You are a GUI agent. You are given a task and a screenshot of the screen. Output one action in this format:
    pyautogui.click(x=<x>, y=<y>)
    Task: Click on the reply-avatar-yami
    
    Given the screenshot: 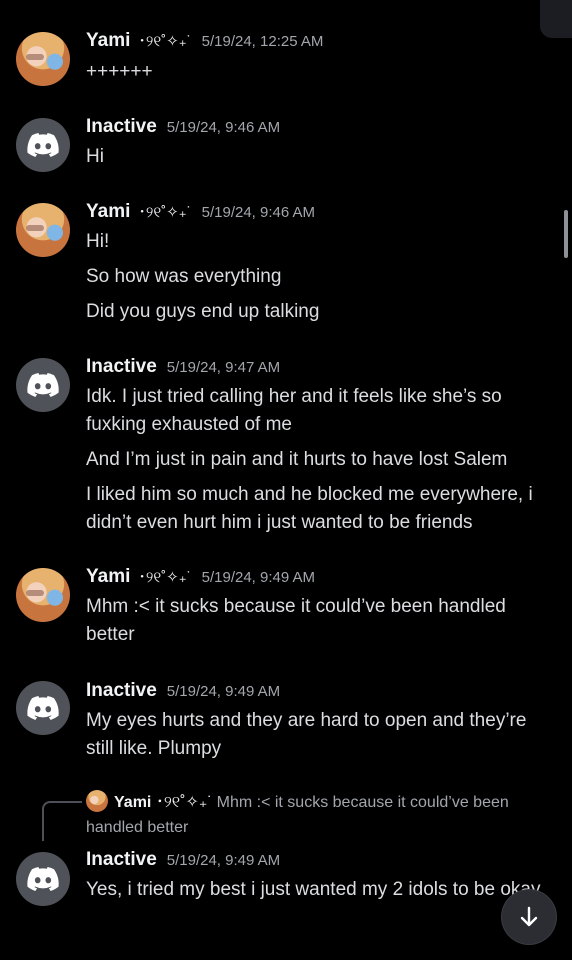 What is the action you would take?
    pyautogui.click(x=97, y=801)
    